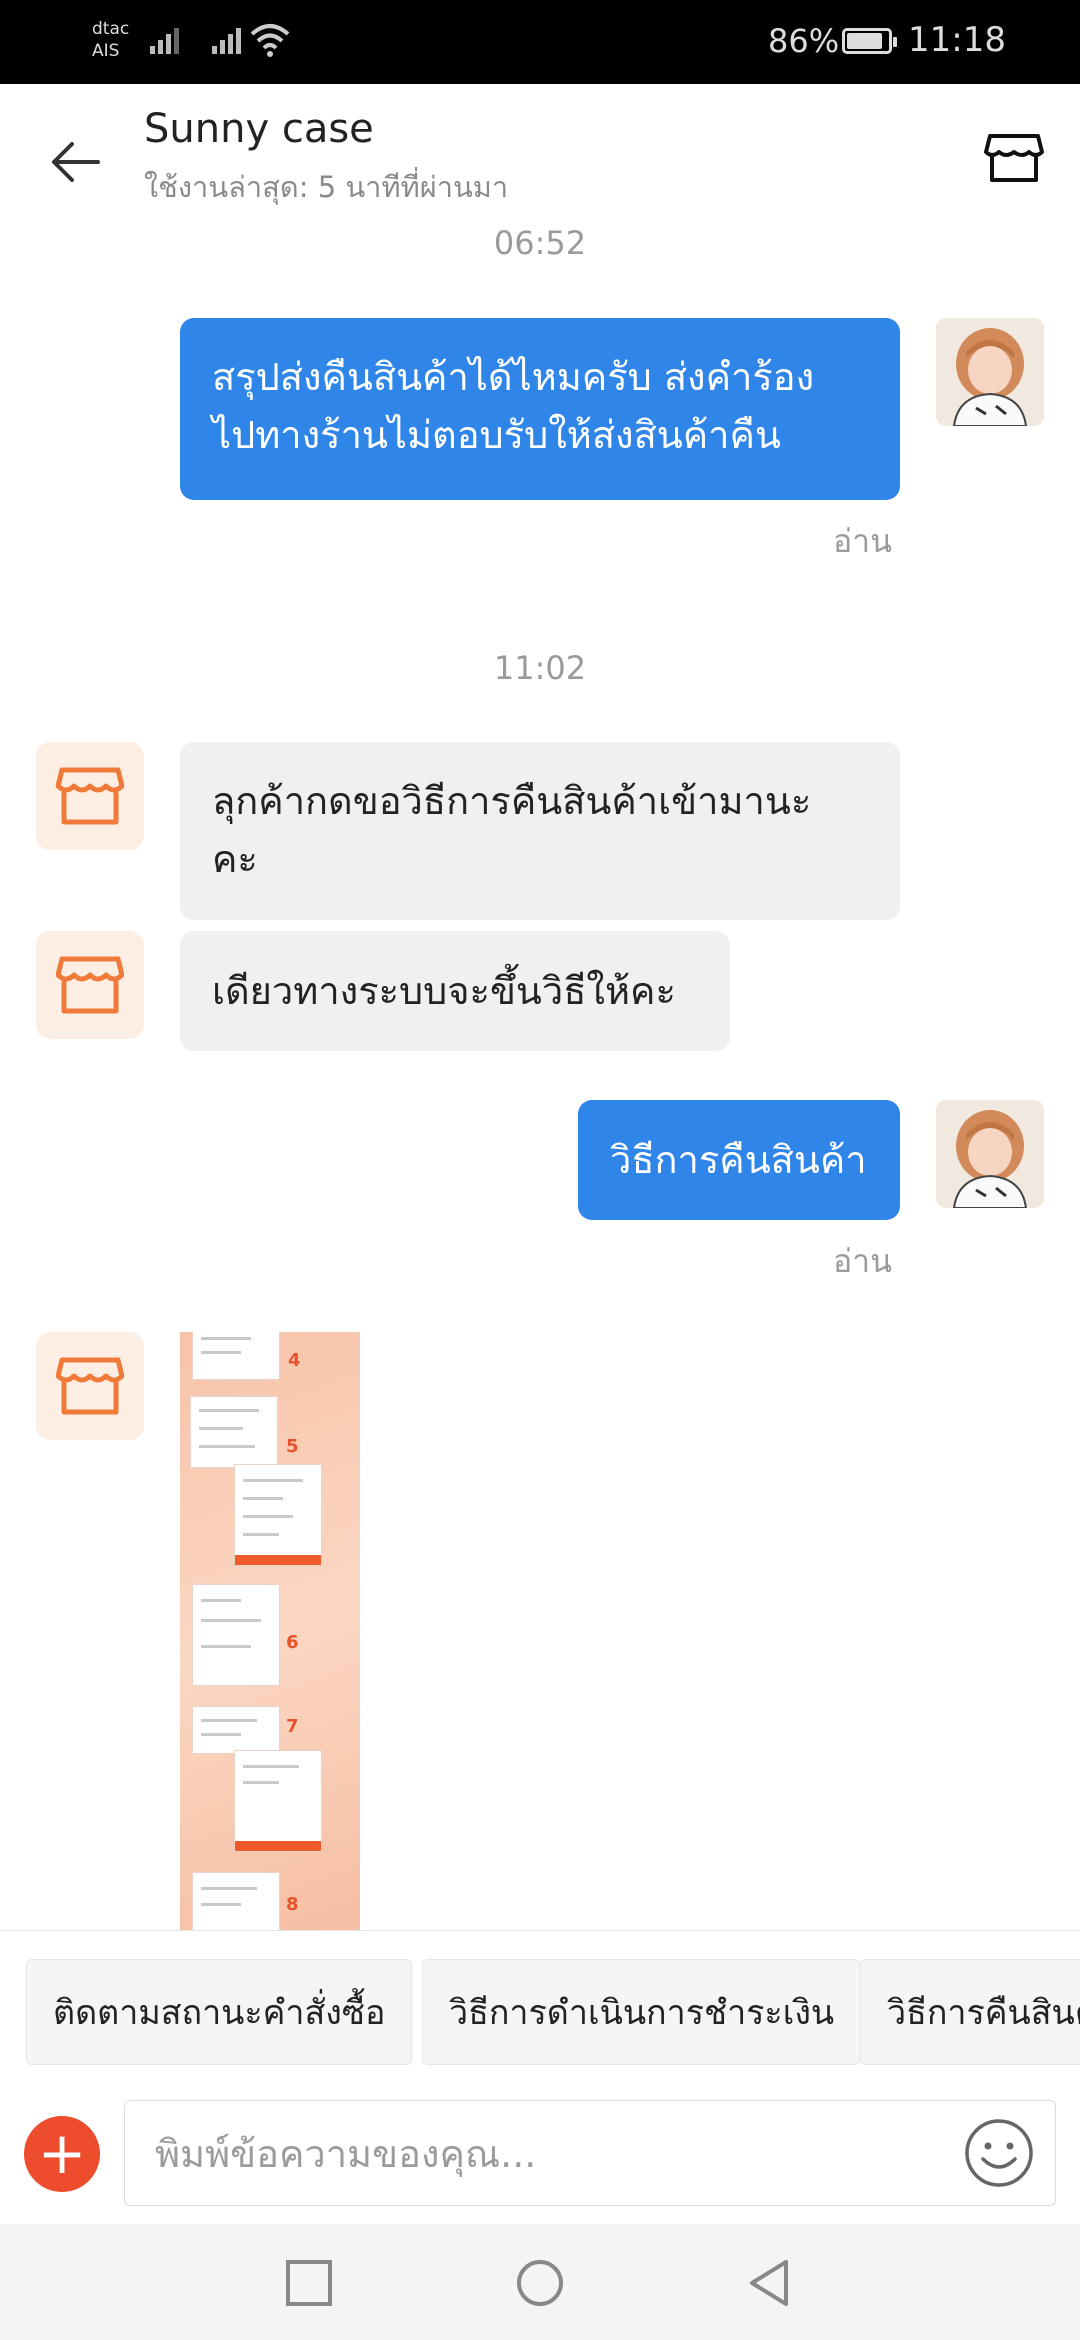 The height and width of the screenshot is (2340, 1080). Describe the element at coordinates (259, 129) in the screenshot. I see `page-title: Sunny case` at that location.